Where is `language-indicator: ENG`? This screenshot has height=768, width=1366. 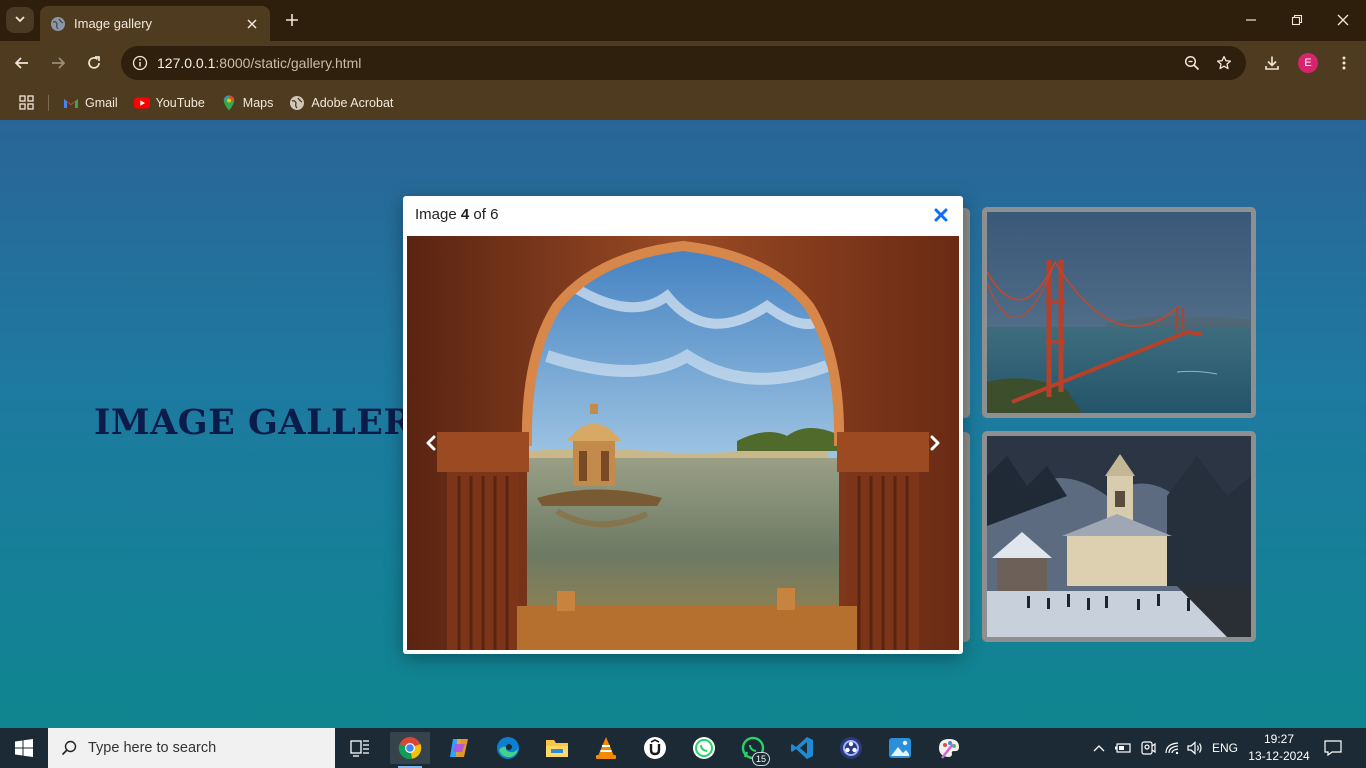 language-indicator: ENG is located at coordinates (1225, 748).